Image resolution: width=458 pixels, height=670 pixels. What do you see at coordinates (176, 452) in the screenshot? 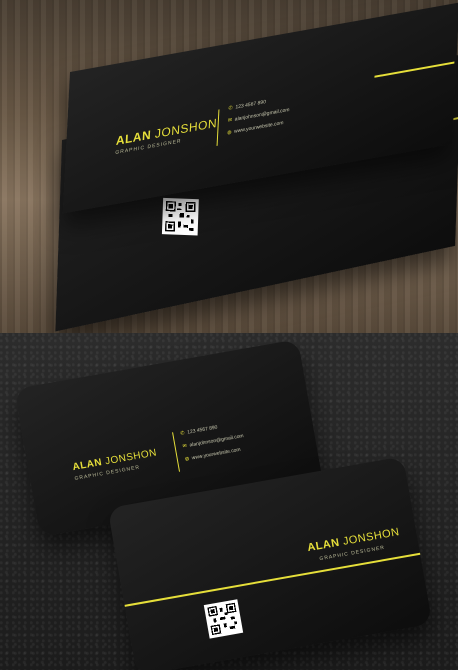
I see `card-divider` at bounding box center [176, 452].